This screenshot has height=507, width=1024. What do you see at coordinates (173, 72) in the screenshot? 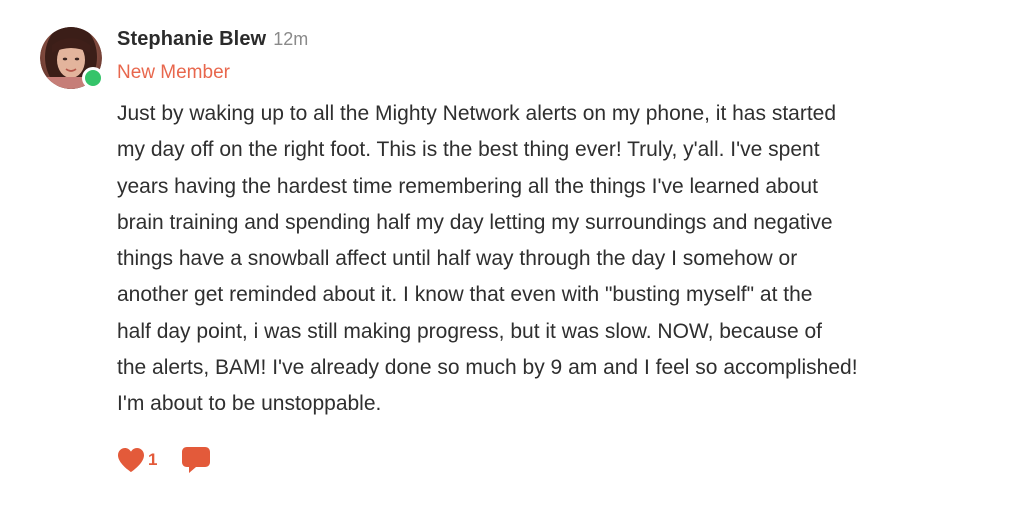
I see `member-role-badge: New Member` at bounding box center [173, 72].